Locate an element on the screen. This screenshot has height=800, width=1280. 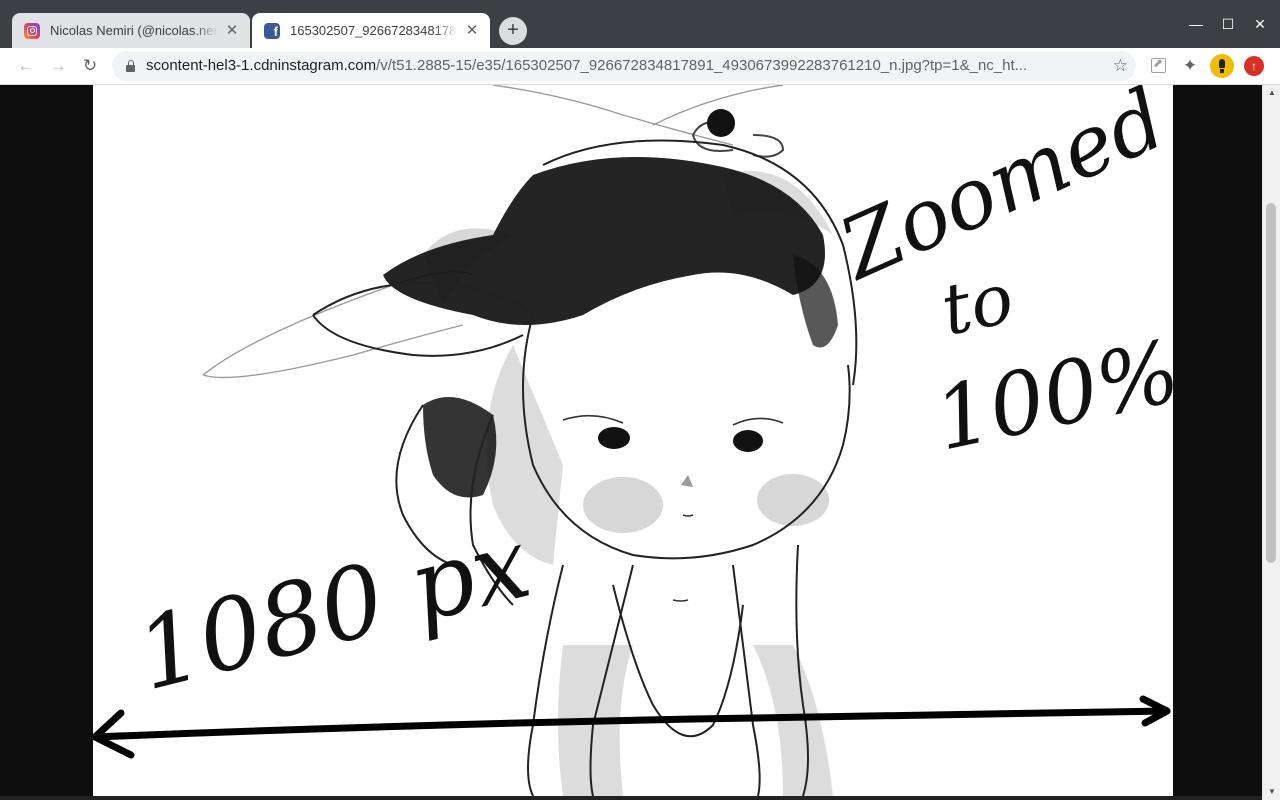
scroll-down-icon: ▼ is located at coordinates (1272, 792).